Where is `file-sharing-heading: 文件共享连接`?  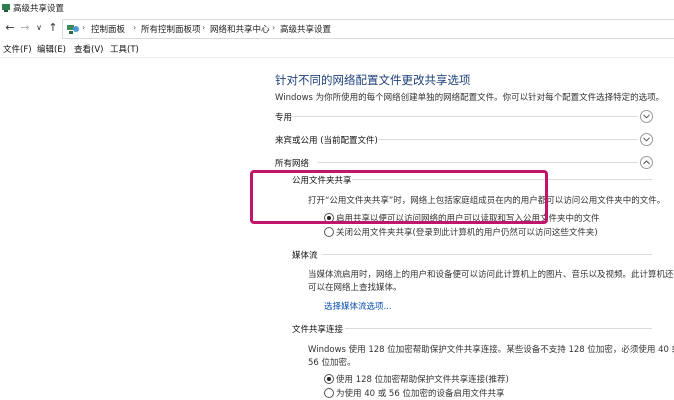 file-sharing-heading: 文件共享连接 is located at coordinates (318, 330).